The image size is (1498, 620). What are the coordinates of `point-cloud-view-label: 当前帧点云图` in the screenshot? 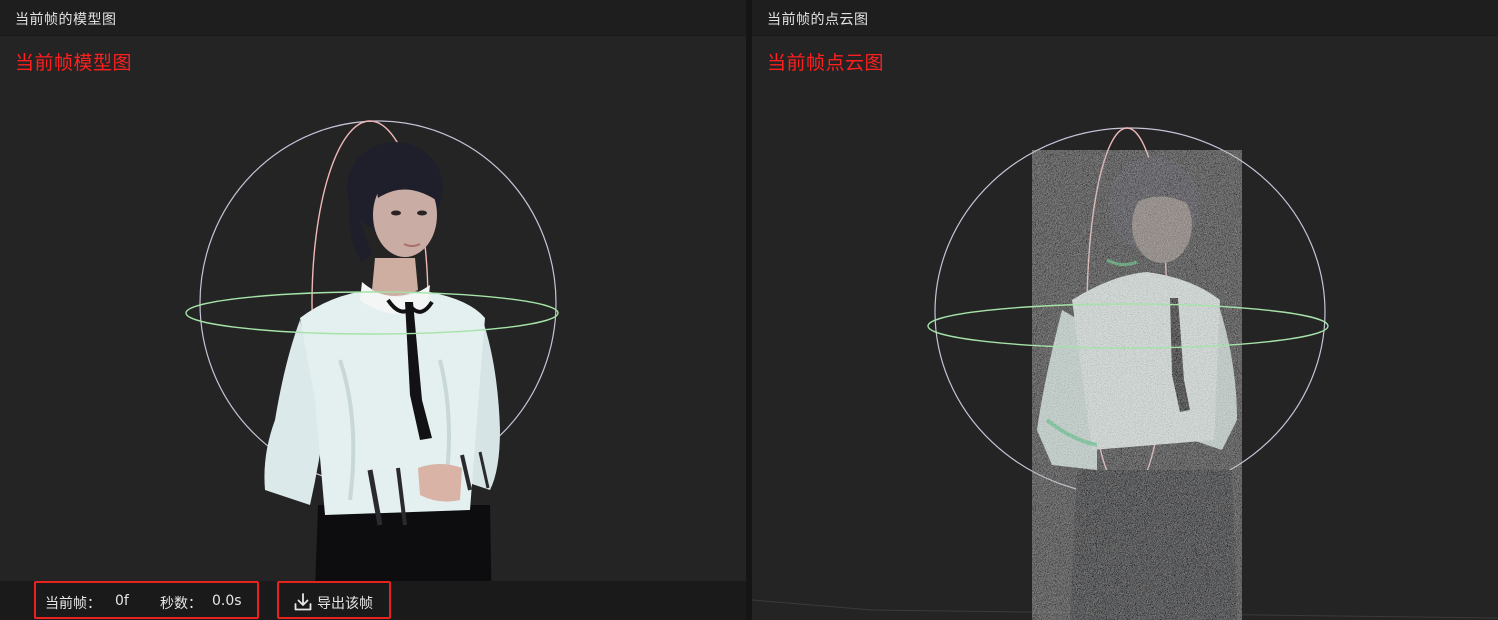 It's located at (826, 63).